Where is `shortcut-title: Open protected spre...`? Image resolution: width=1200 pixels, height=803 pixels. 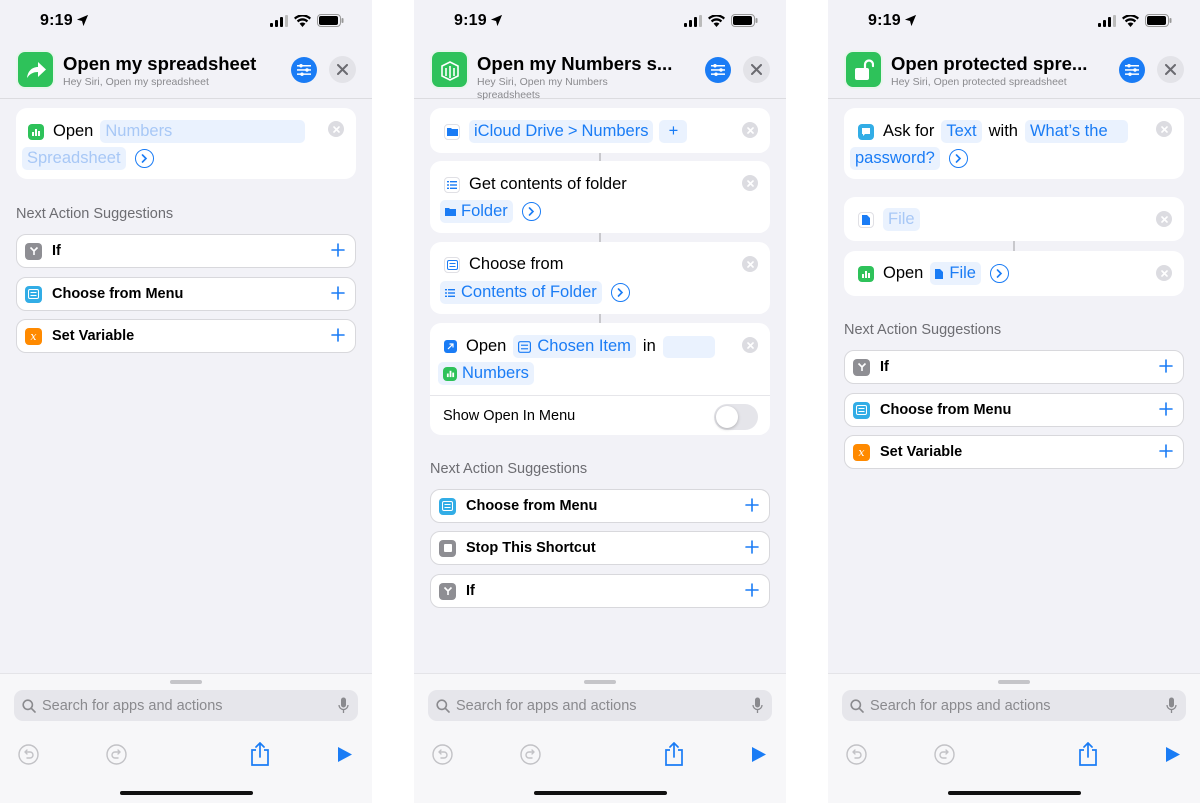
shortcut-title: Open protected spre... is located at coordinates (989, 64).